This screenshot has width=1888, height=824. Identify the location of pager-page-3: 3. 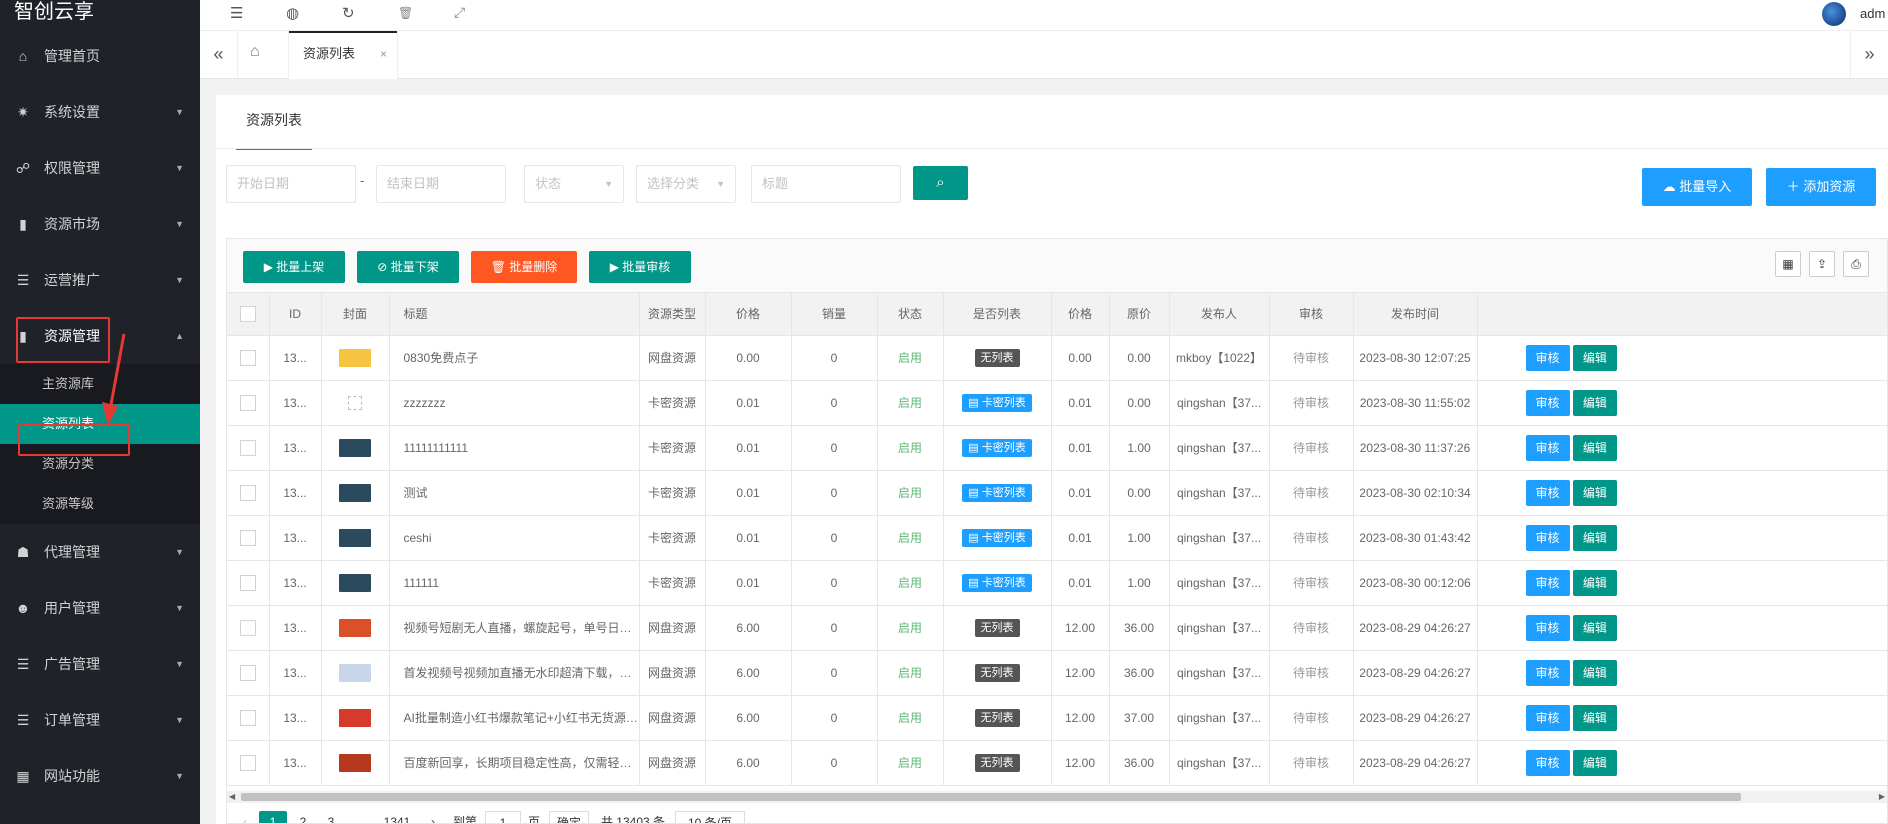
(331, 817).